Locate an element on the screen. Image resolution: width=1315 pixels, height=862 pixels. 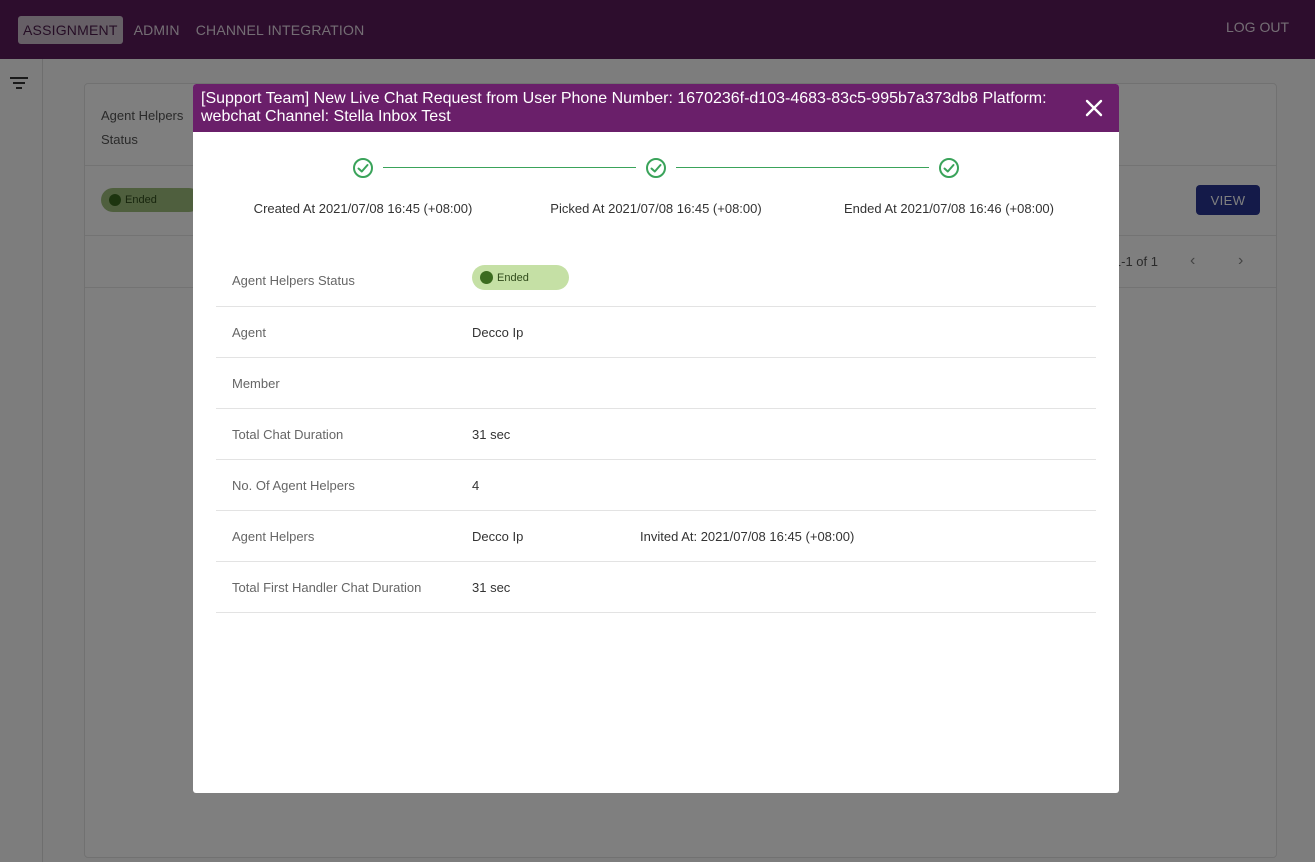
detail-row-member: Member is located at coordinates (656, 383).